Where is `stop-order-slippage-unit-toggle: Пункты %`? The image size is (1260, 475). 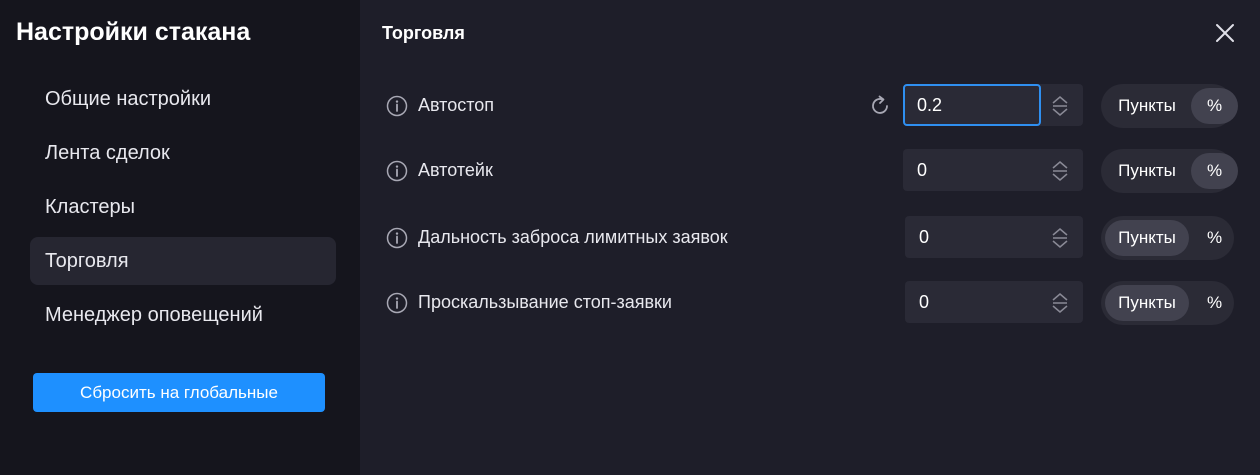 stop-order-slippage-unit-toggle: Пункты % is located at coordinates (1167, 303).